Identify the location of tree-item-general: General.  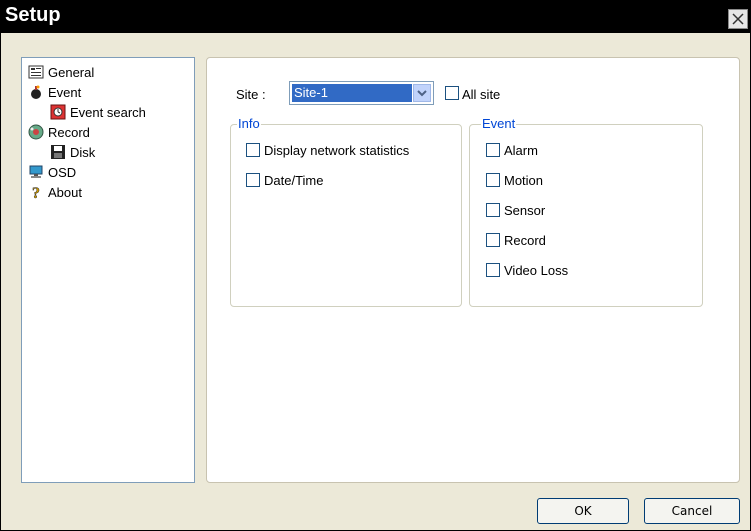
(61, 72).